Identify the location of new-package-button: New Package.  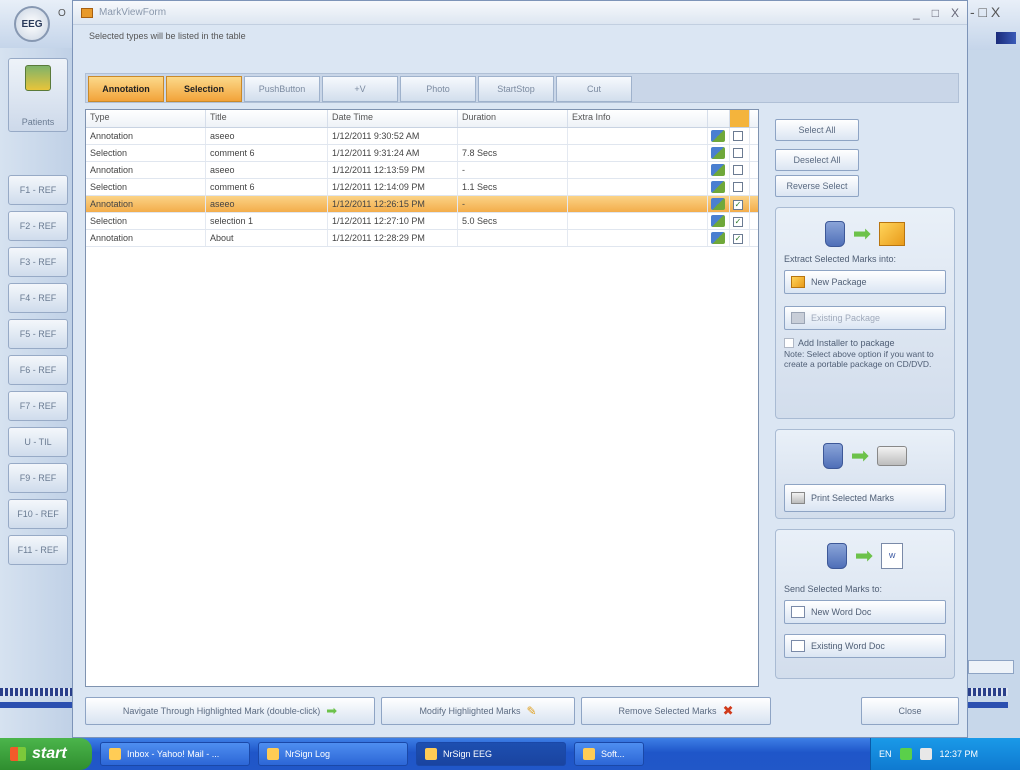
(865, 282).